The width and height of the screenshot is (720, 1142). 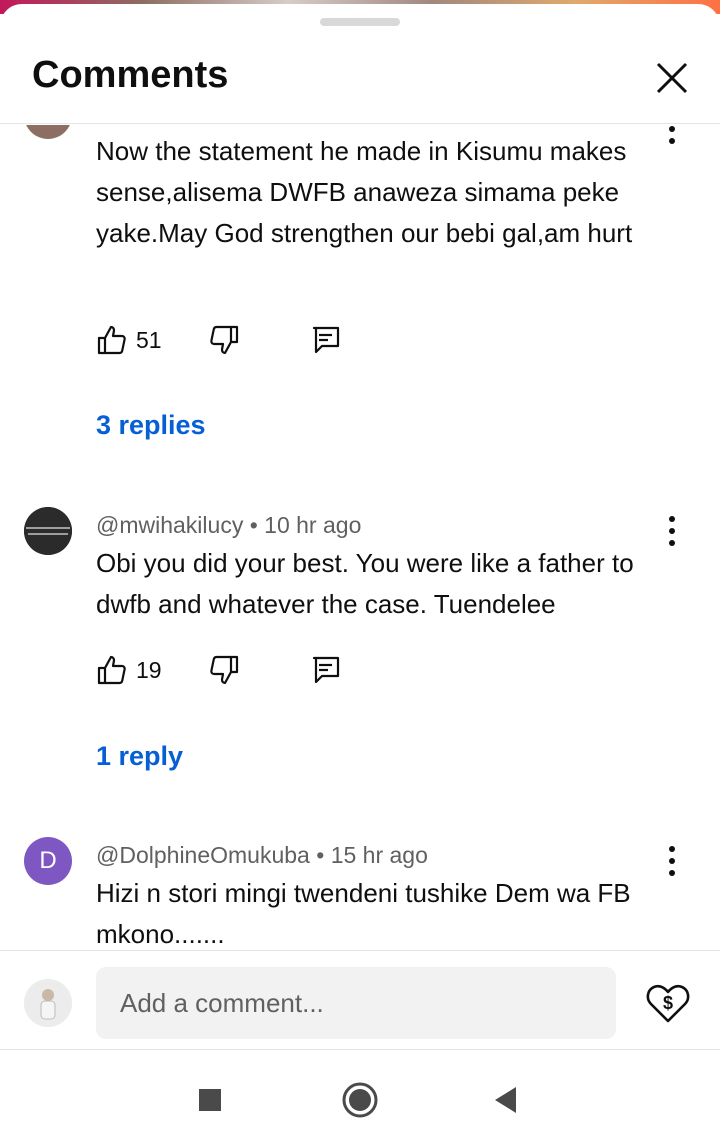 What do you see at coordinates (149, 339) in the screenshot?
I see `like-count: 51` at bounding box center [149, 339].